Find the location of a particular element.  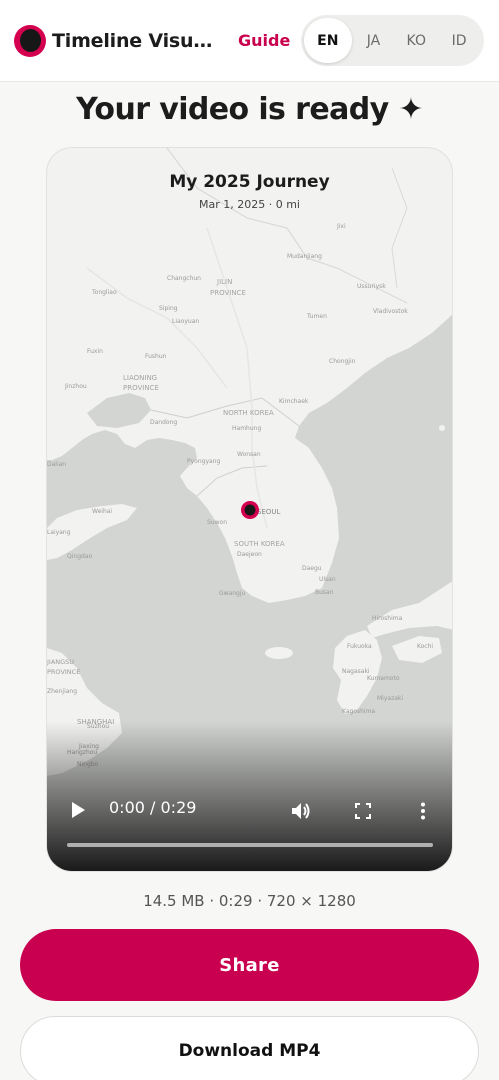

svg-text: Tongliao is located at coordinates (104, 292).